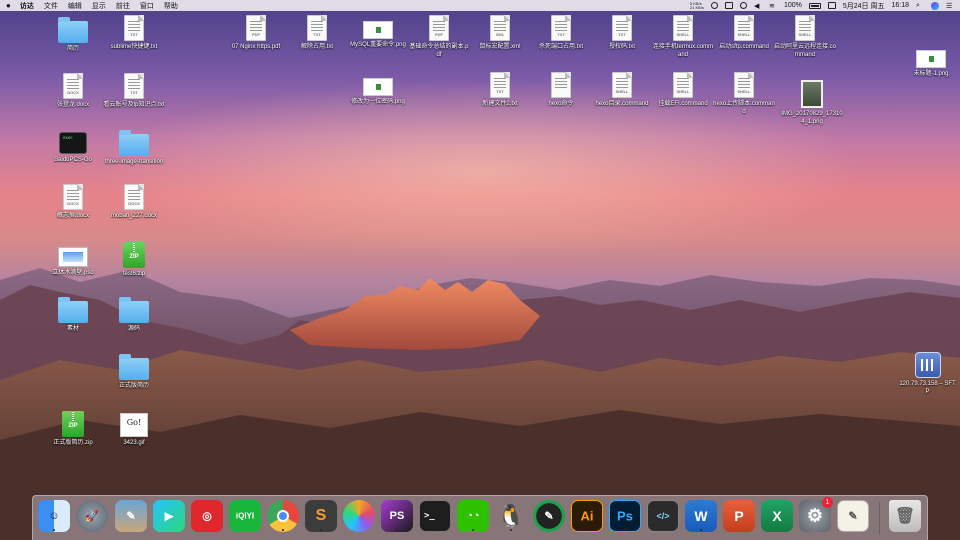  I want to click on menu-go: 前往, so click(123, 6).